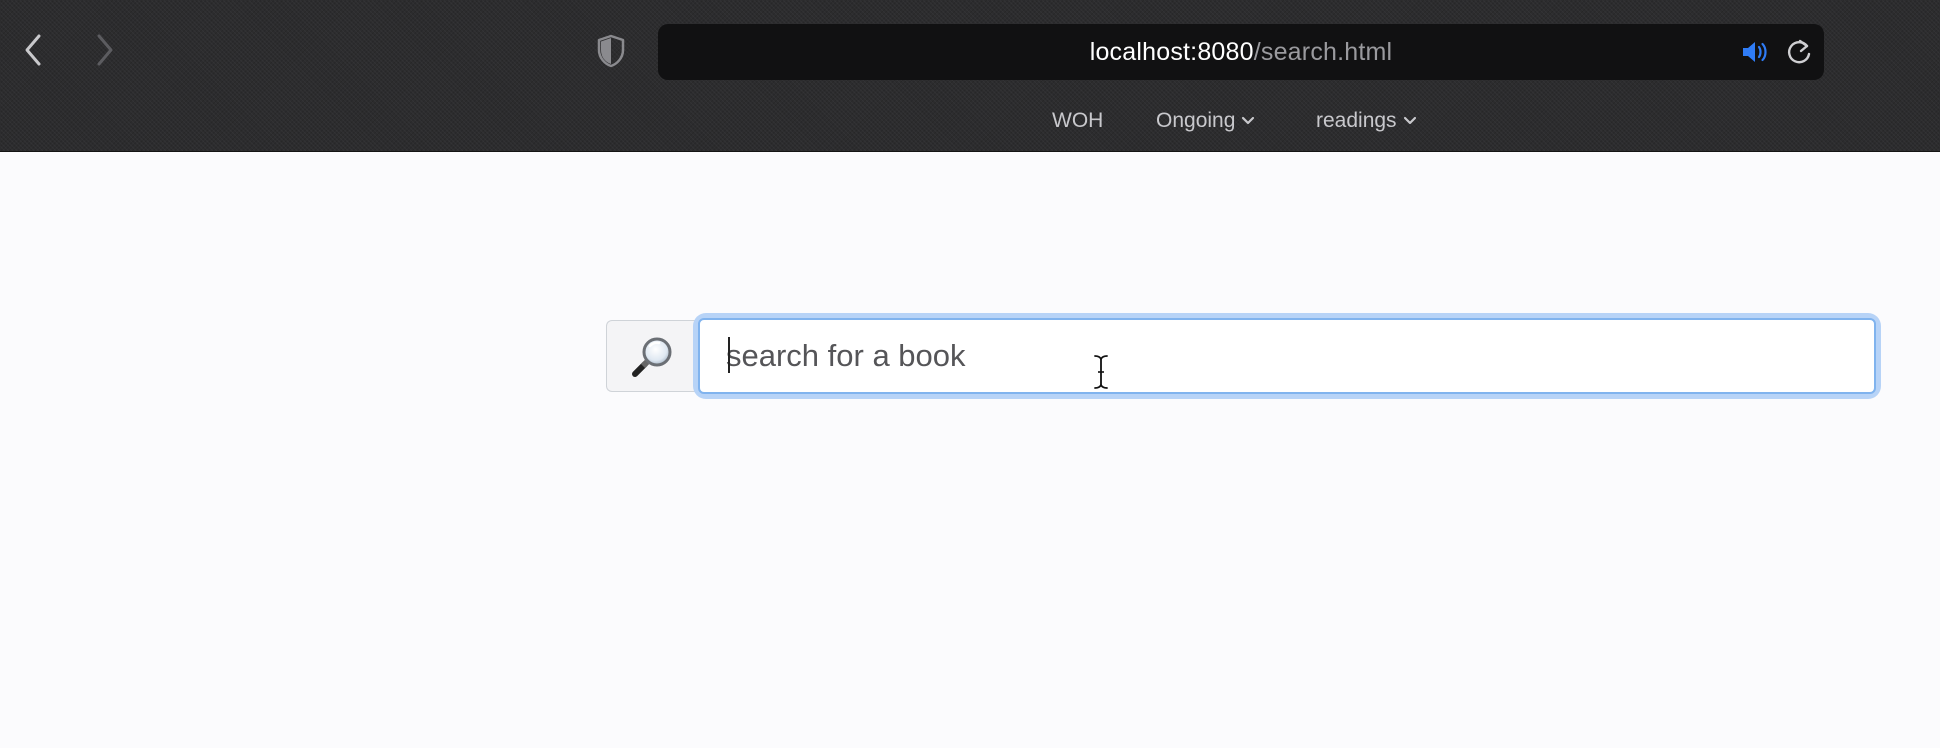 Image resolution: width=1940 pixels, height=748 pixels. What do you see at coordinates (1171, 52) in the screenshot?
I see `url-host: localhost:8080` at bounding box center [1171, 52].